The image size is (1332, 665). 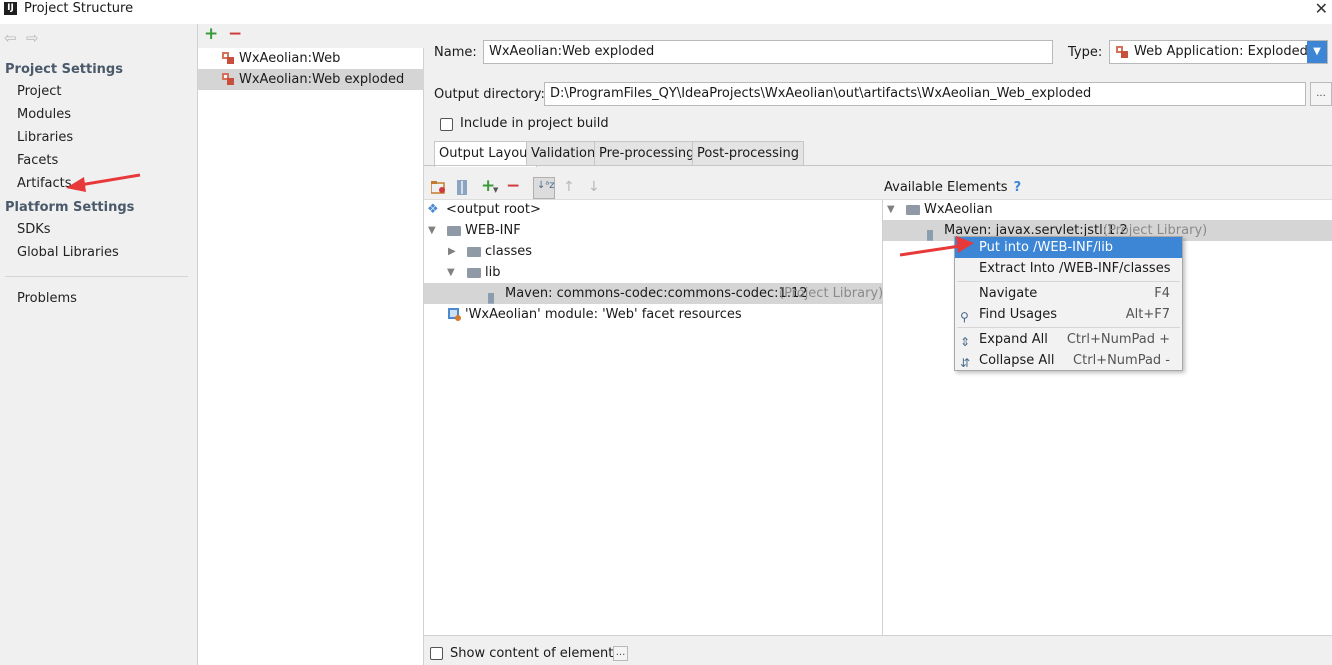 I want to click on menu-item-put-into-lib: Put into /WEB-INF/lib, so click(x=1068, y=247).